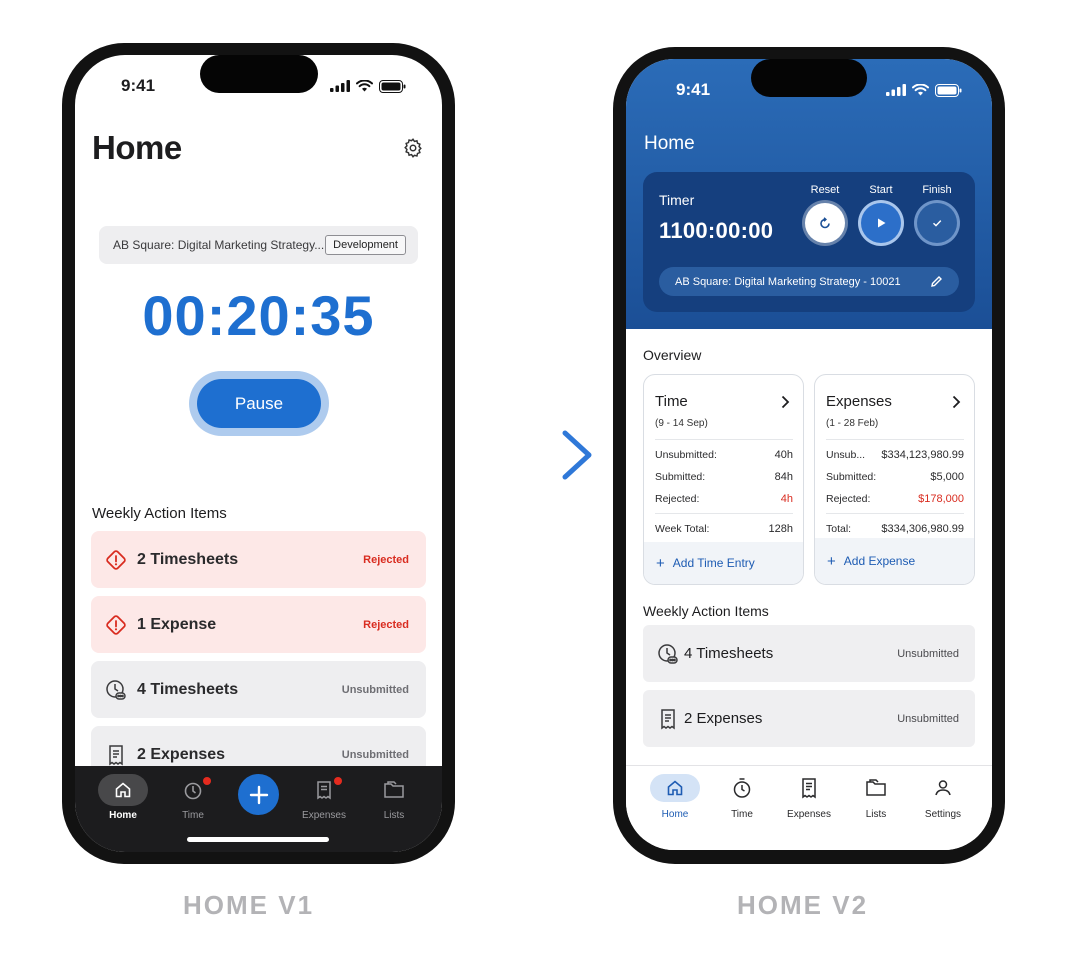 This screenshot has width=1065, height=964. What do you see at coordinates (249, 905) in the screenshot?
I see `caption-home-v1: HOME V1` at bounding box center [249, 905].